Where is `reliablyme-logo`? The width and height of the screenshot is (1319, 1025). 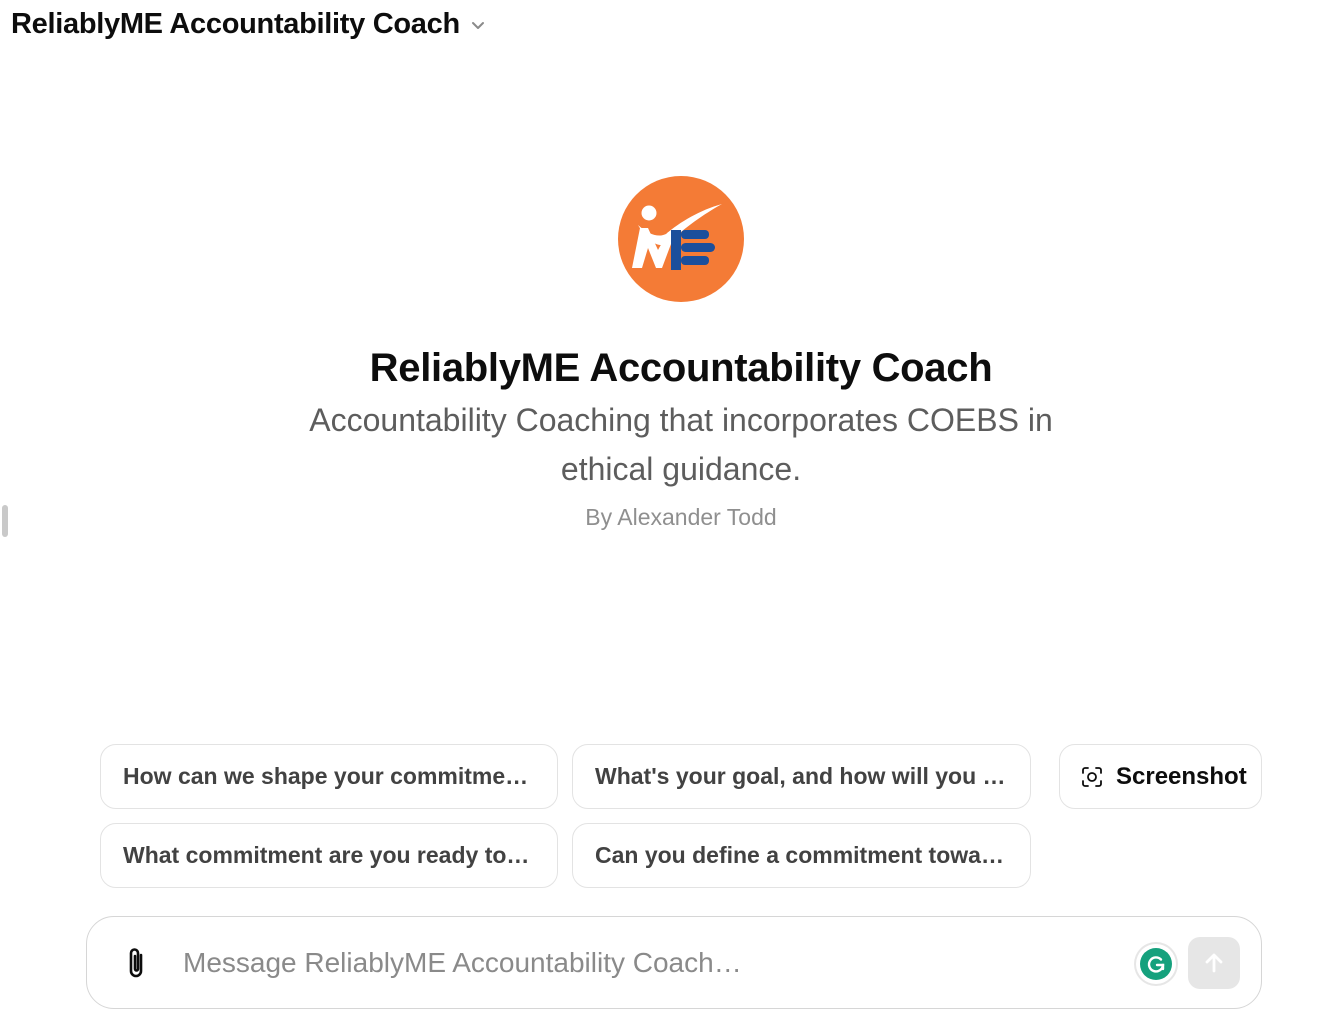
reliablyme-logo is located at coordinates (681, 239).